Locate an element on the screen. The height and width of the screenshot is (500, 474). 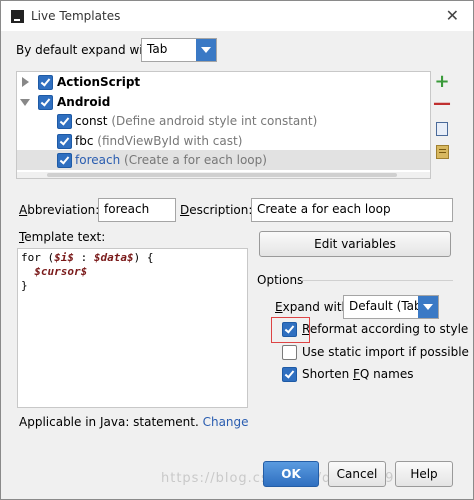
tree-item-name: const is located at coordinates (91, 121).